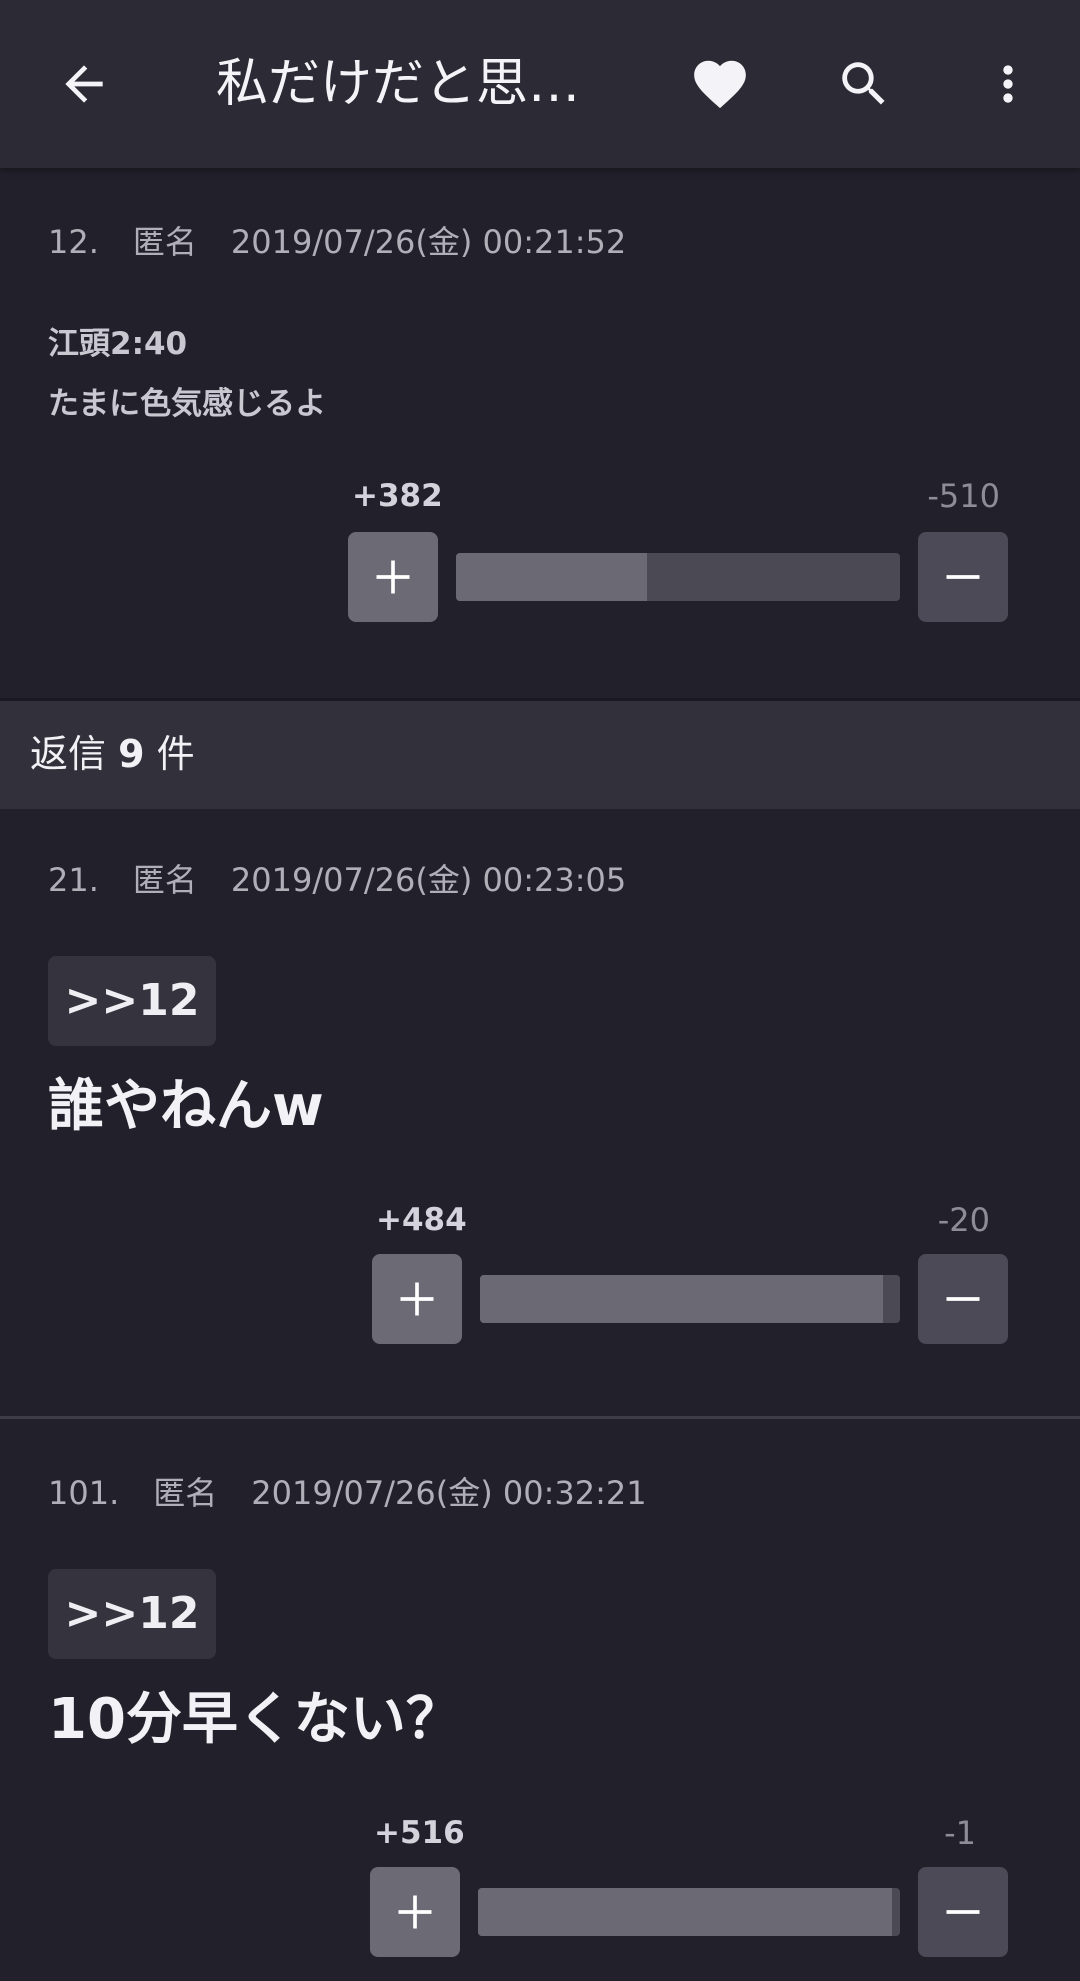 Image resolution: width=1080 pixels, height=1981 pixels. What do you see at coordinates (963, 1220) in the screenshot?
I see `minus-count: -20` at bounding box center [963, 1220].